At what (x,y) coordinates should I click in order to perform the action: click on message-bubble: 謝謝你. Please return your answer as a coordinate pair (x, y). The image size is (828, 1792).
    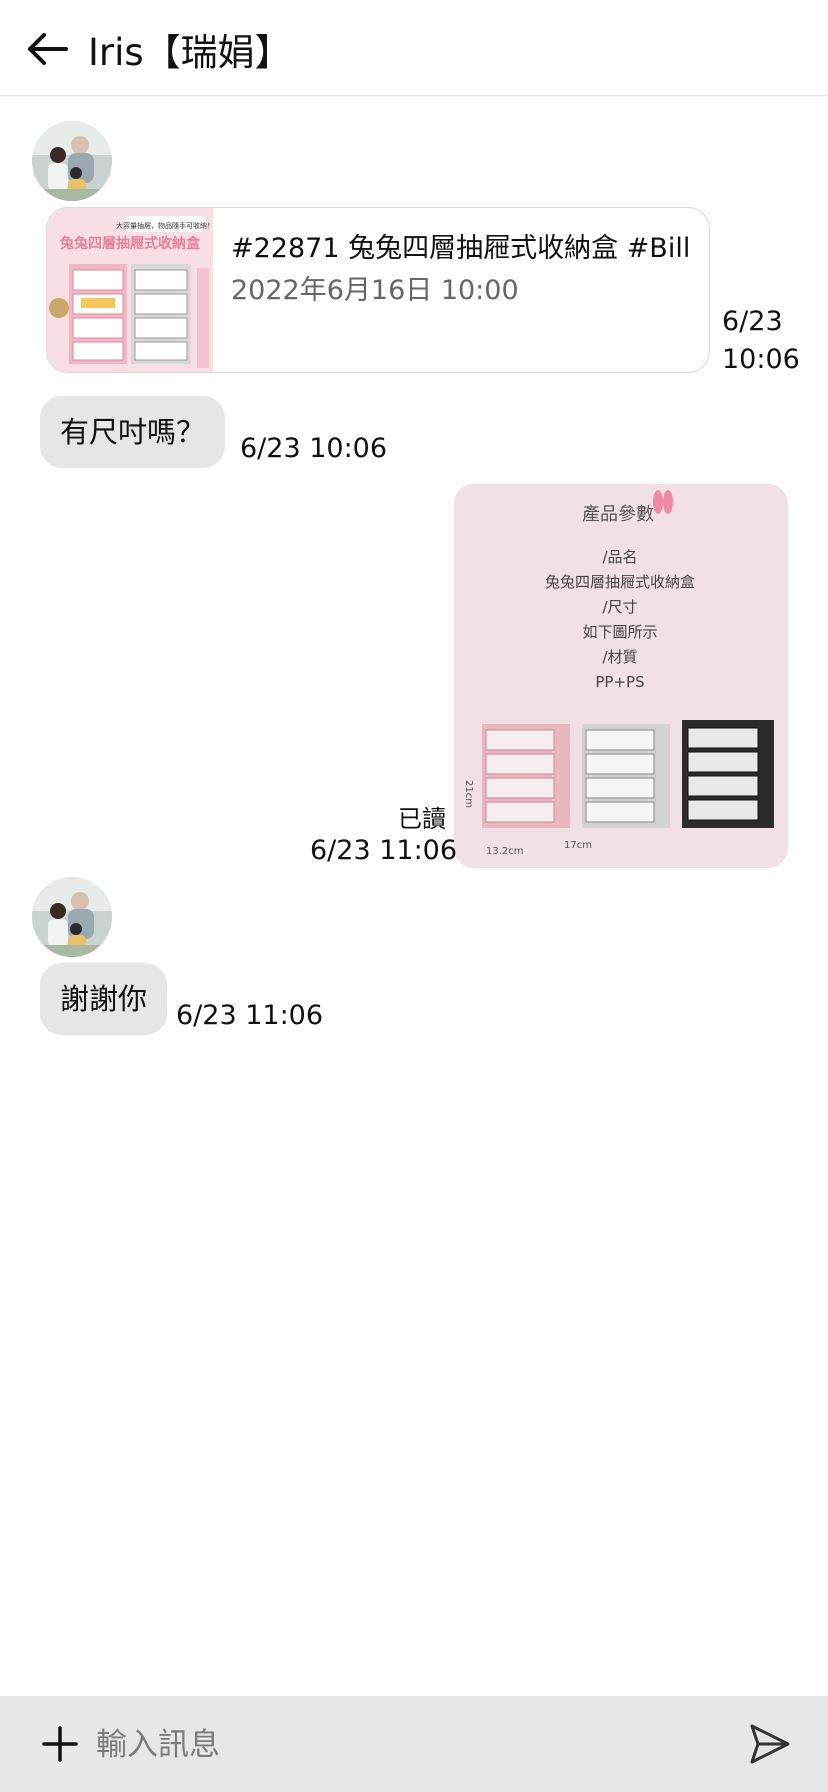
    Looking at the image, I should click on (104, 999).